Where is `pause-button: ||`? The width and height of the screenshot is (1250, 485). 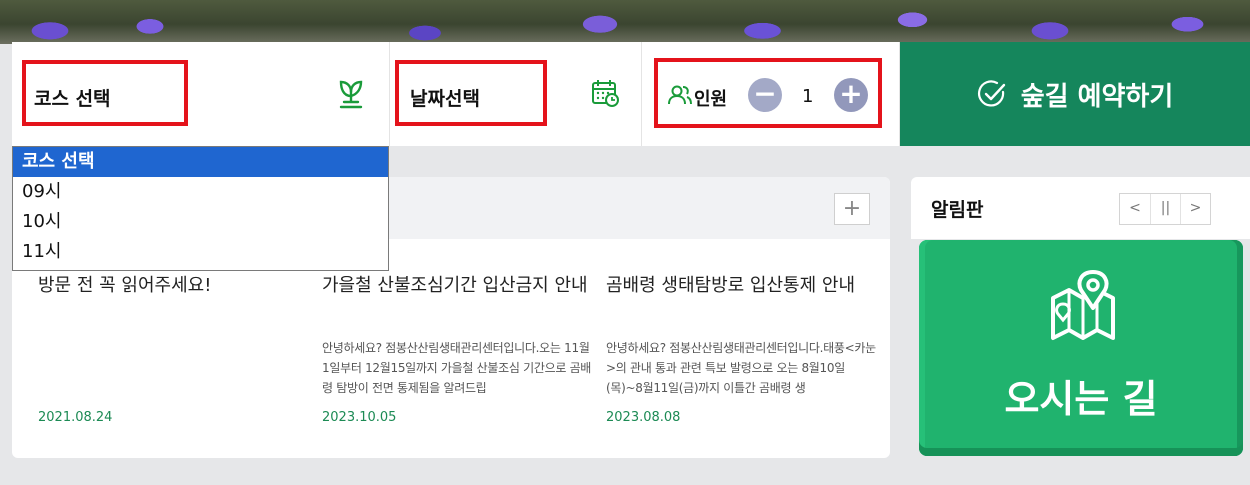 pause-button: || is located at coordinates (1165, 209).